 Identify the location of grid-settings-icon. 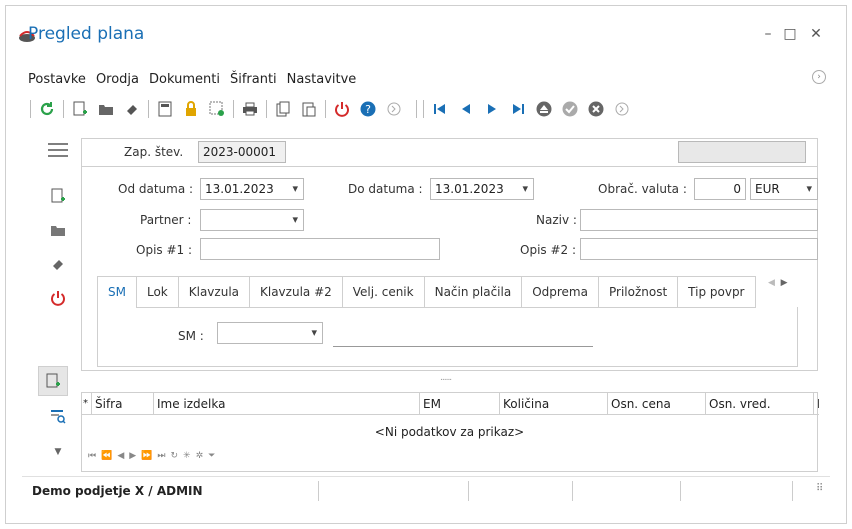
(217, 109).